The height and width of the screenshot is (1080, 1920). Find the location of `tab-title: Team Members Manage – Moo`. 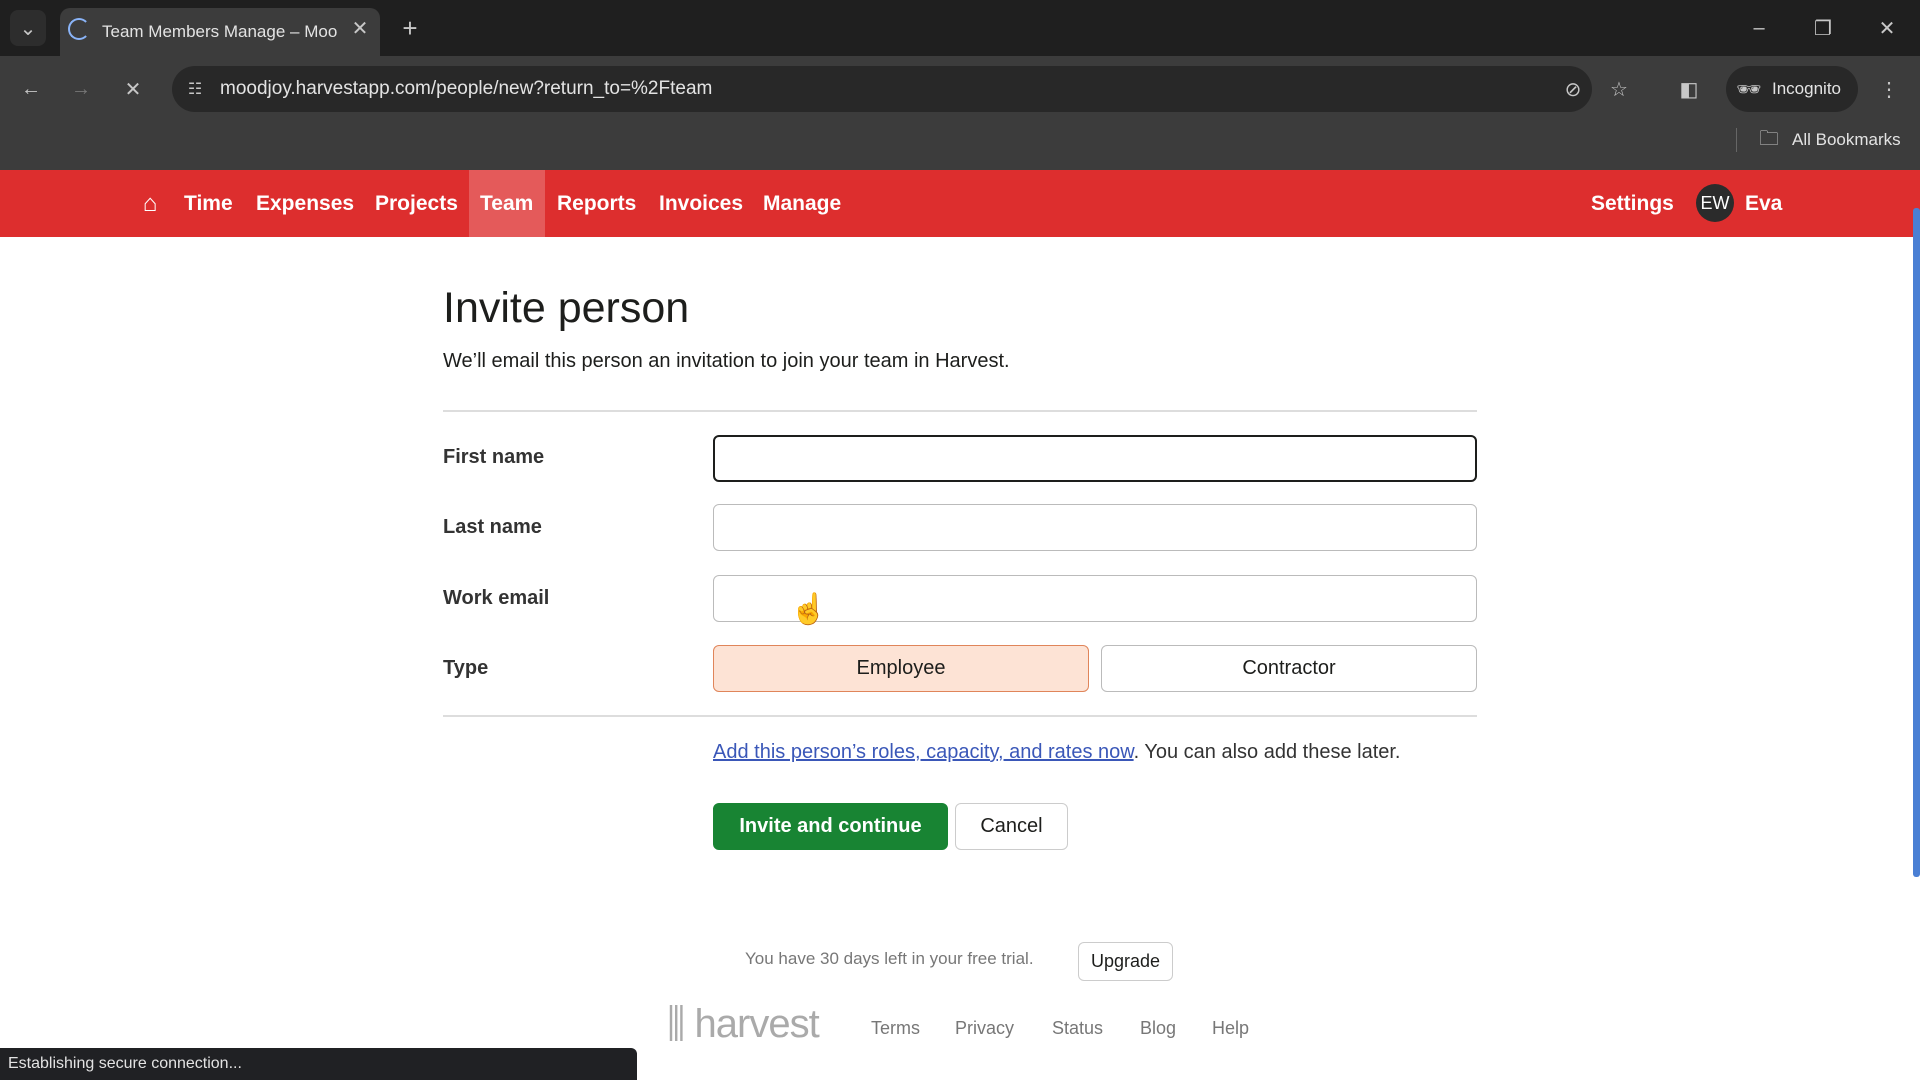

tab-title: Team Members Manage – Moo is located at coordinates (220, 31).